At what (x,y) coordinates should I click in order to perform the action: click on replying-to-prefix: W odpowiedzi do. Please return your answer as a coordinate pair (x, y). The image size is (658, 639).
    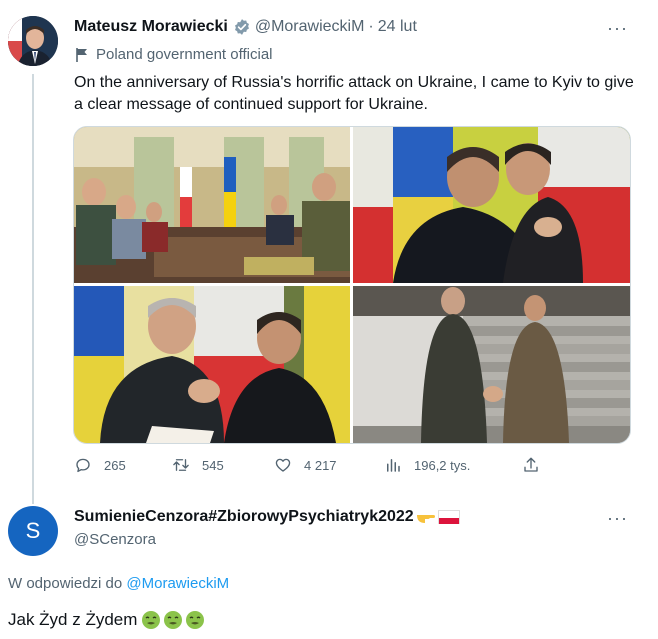
    Looking at the image, I should click on (65, 583).